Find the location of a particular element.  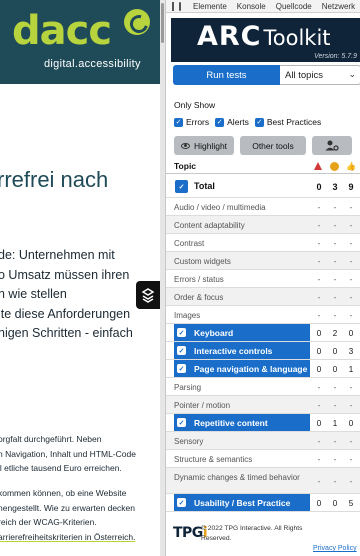

site-logo: dacc is located at coordinates (62, 31).